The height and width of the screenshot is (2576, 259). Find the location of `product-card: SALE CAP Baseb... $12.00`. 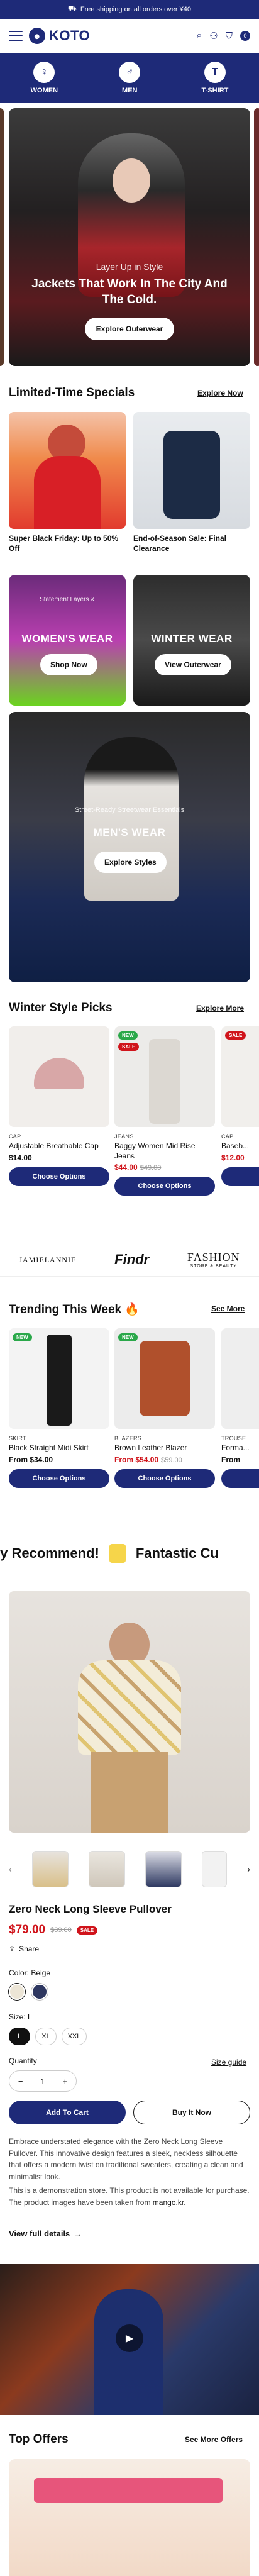

product-card: SALE CAP Baseb... $12.00 is located at coordinates (240, 1106).